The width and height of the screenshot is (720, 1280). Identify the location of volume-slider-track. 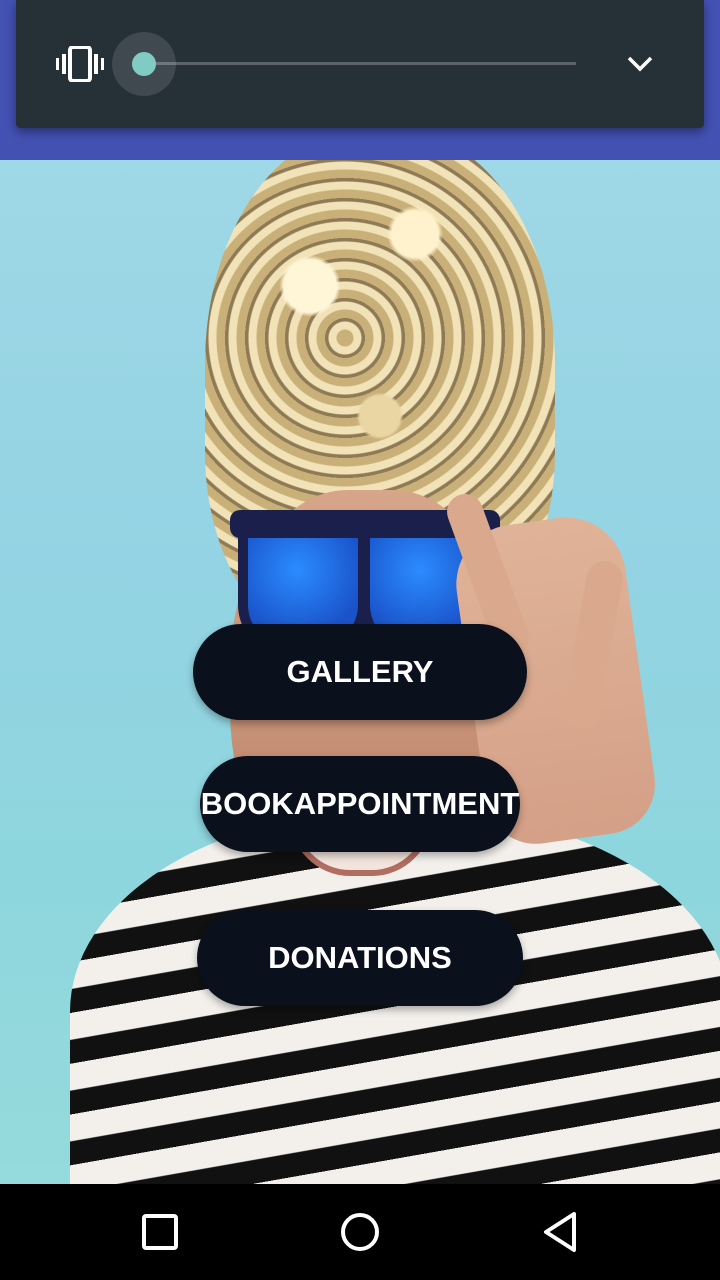
(360, 63).